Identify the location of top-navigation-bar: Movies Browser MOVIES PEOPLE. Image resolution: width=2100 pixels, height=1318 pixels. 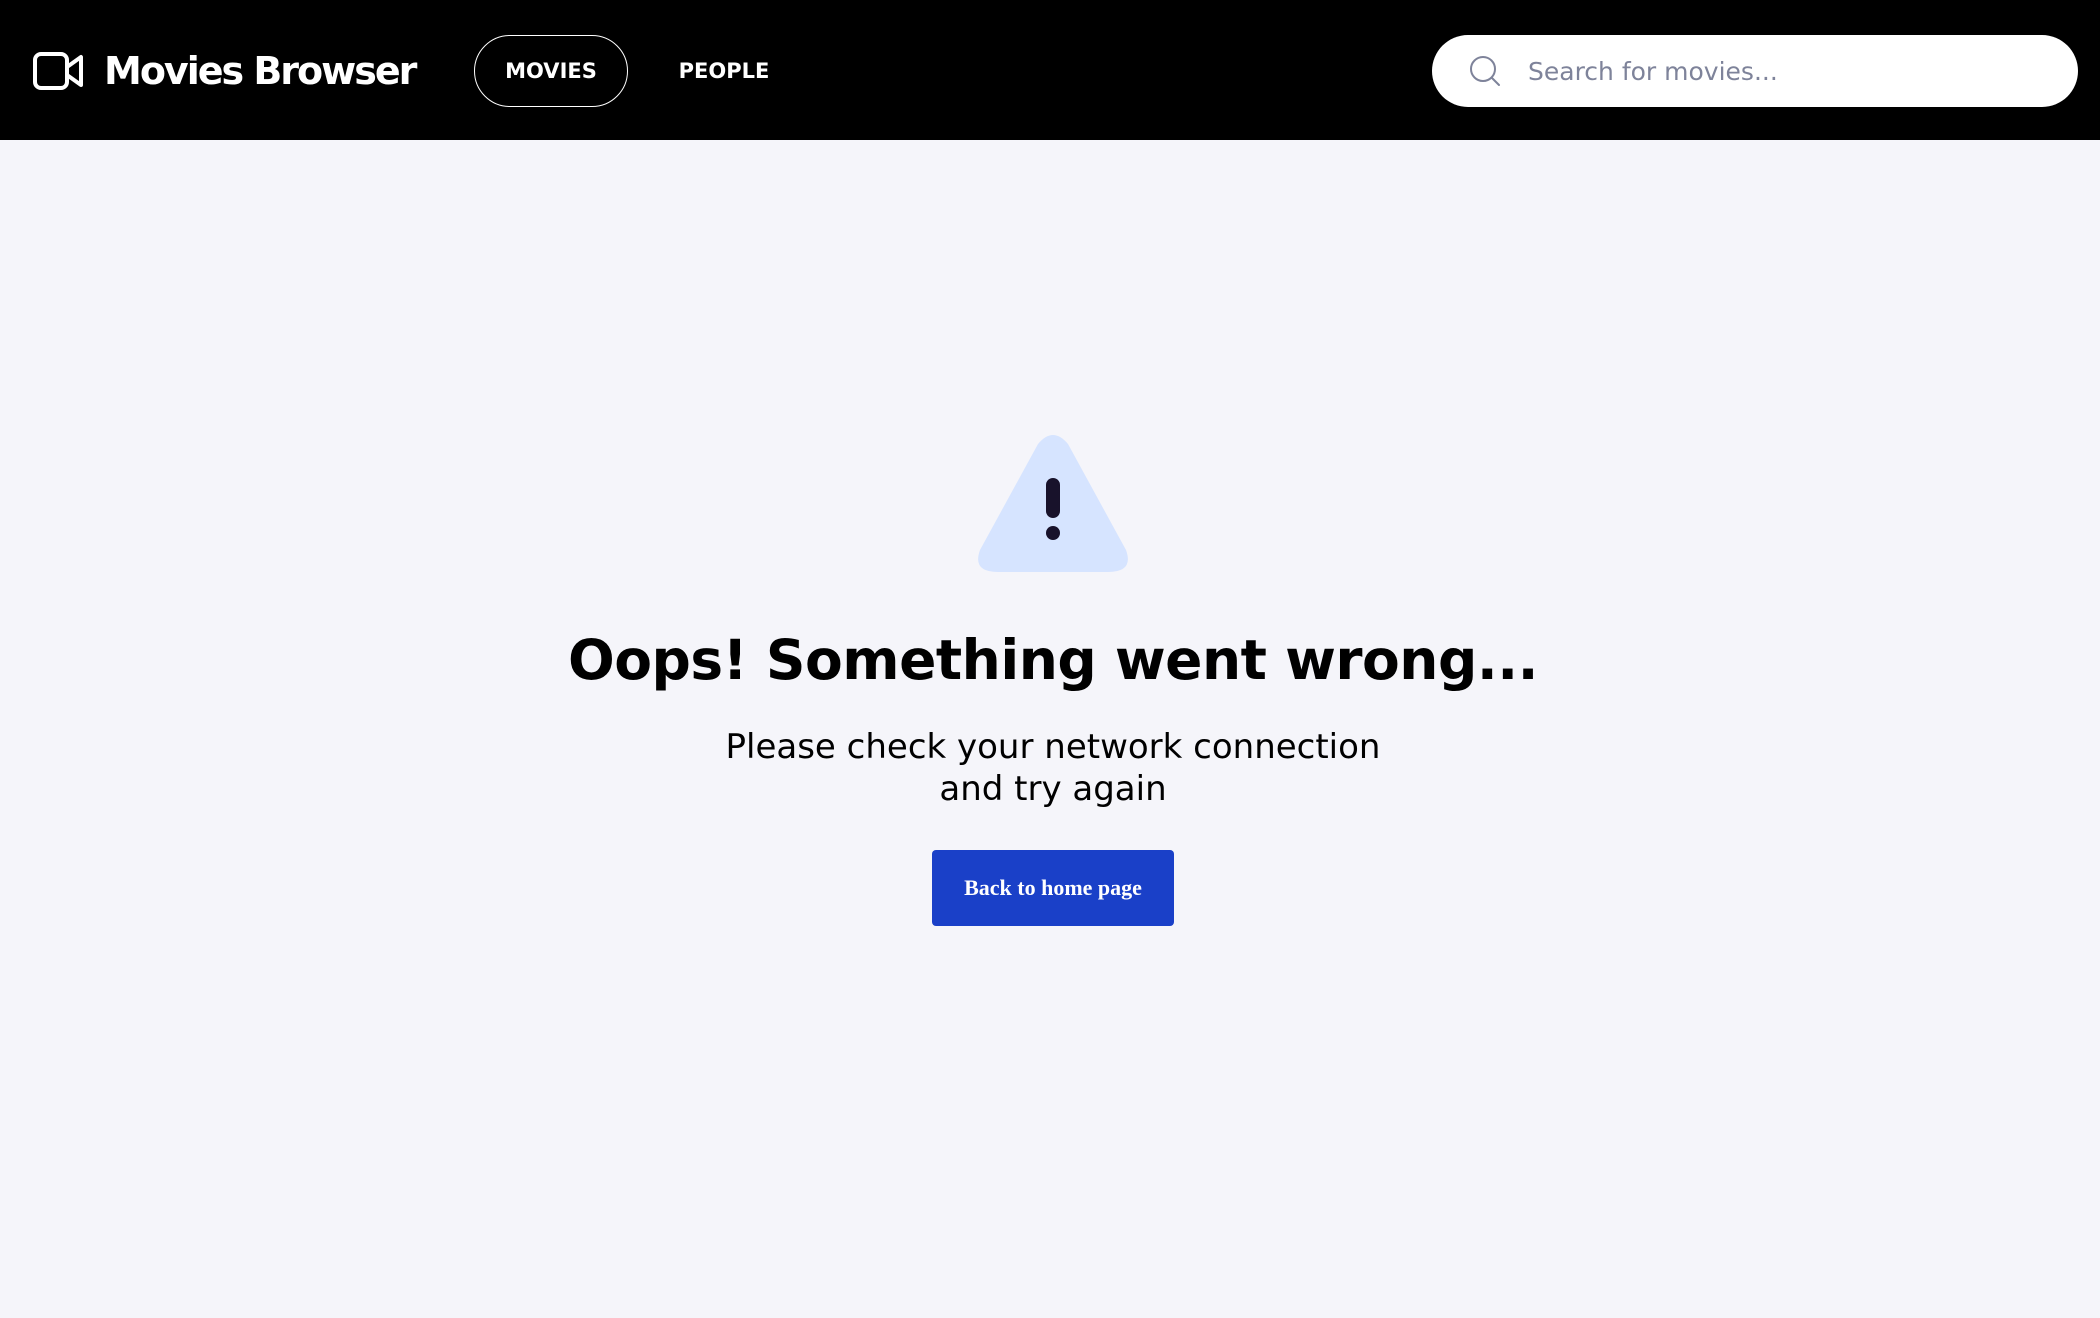
(1050, 70).